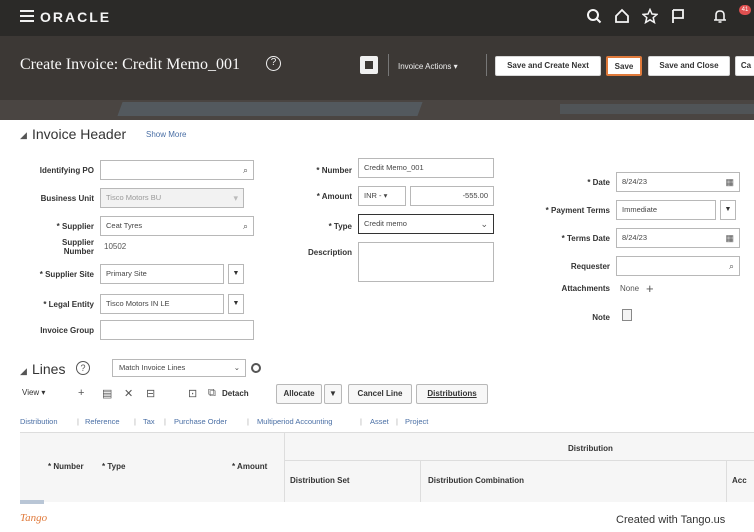 The width and height of the screenshot is (754, 532). What do you see at coordinates (235, 198) in the screenshot?
I see `chevron-down-icon: ▾` at bounding box center [235, 198].